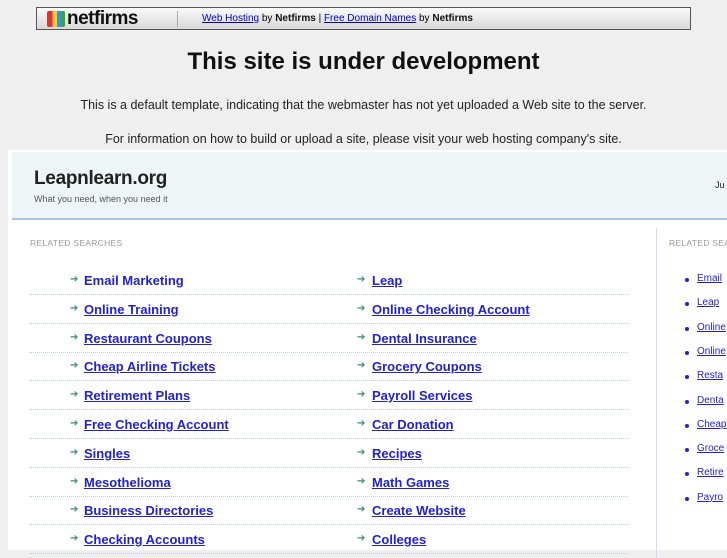 Image resolution: width=727 pixels, height=558 pixels. What do you see at coordinates (329, 453) in the screenshot?
I see `search-row: ➔ Singles ➔ Recipes` at bounding box center [329, 453].